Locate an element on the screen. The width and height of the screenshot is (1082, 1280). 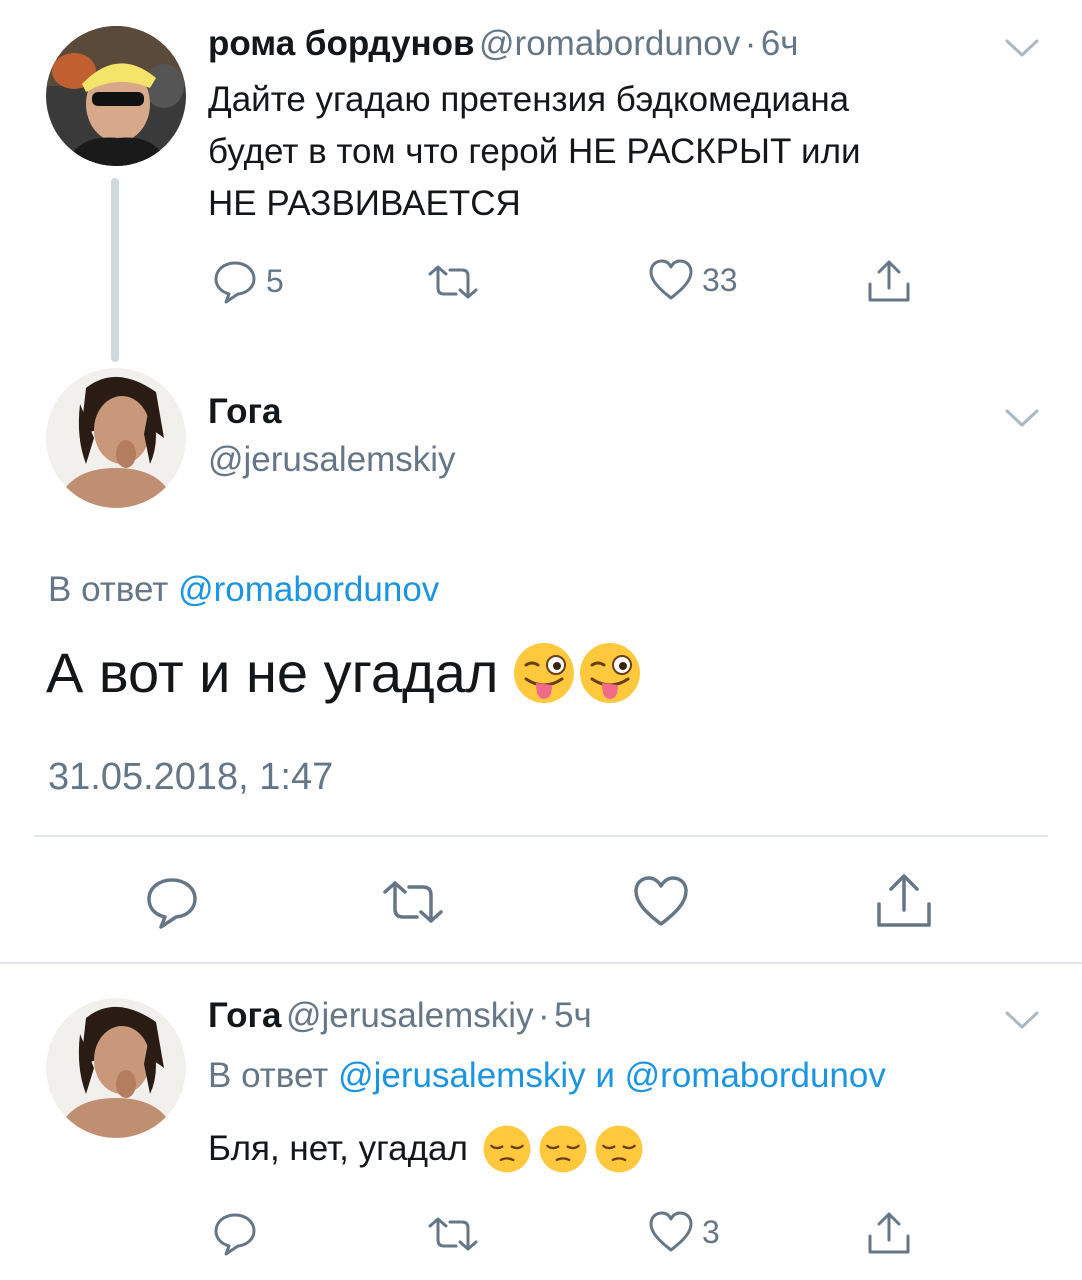
like-button: 33 is located at coordinates (693, 280).